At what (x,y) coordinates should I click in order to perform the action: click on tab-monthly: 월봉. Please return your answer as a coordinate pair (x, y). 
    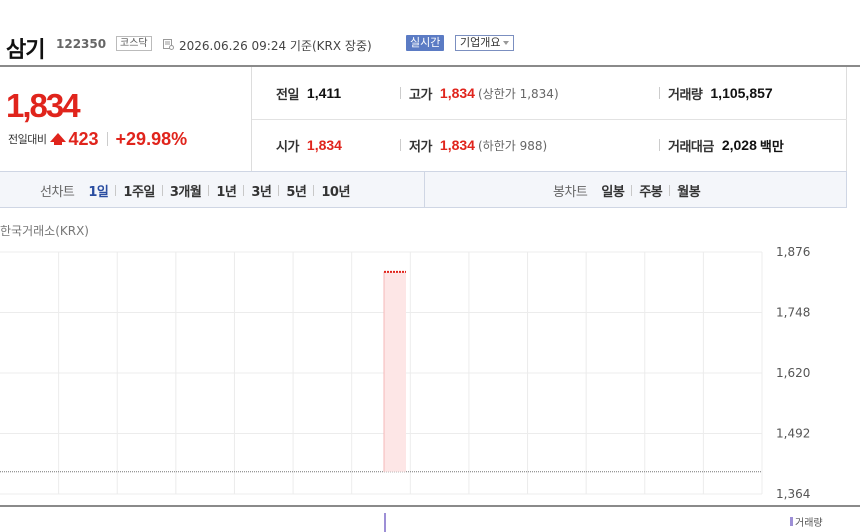
    Looking at the image, I should click on (688, 190).